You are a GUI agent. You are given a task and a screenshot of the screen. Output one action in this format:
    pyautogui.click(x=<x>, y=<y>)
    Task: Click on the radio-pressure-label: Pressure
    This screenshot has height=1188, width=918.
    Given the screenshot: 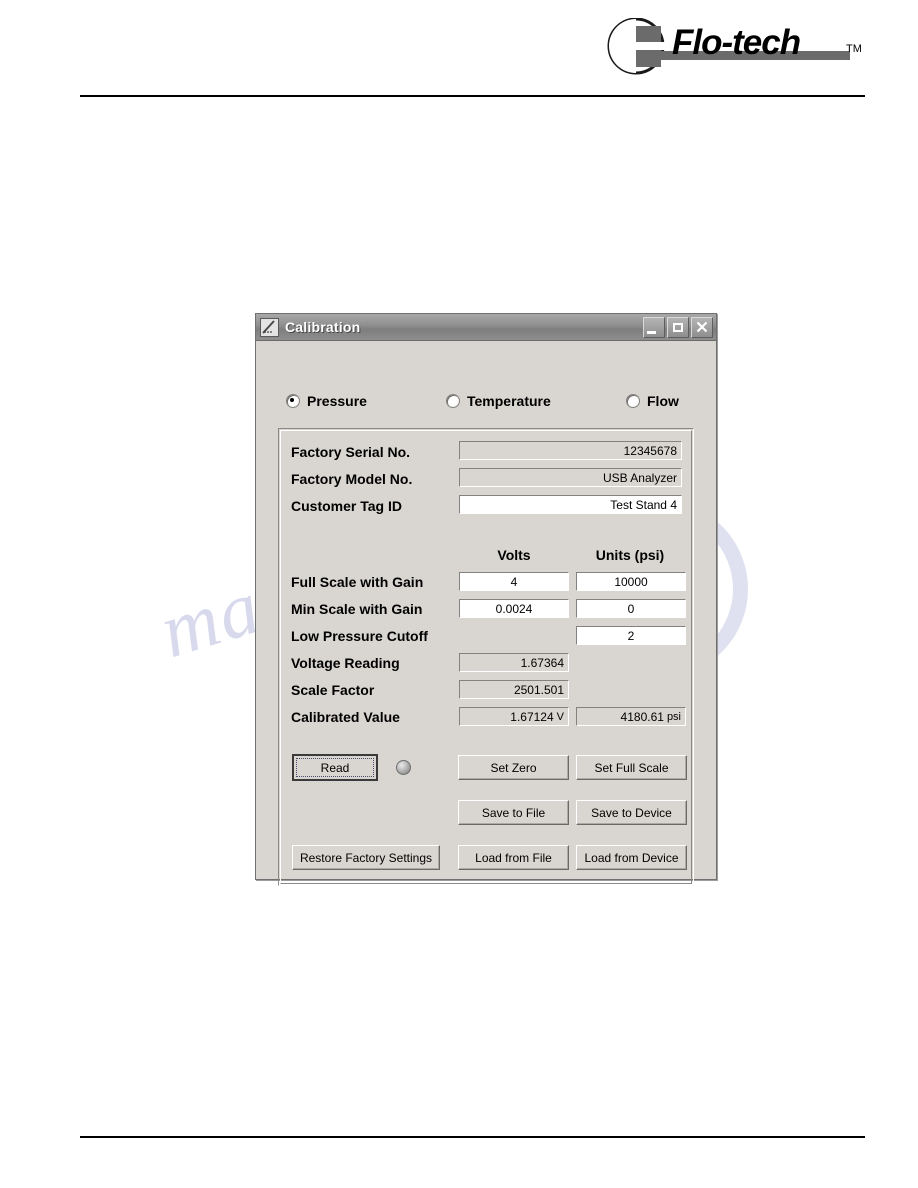 What is the action you would take?
    pyautogui.click(x=337, y=401)
    